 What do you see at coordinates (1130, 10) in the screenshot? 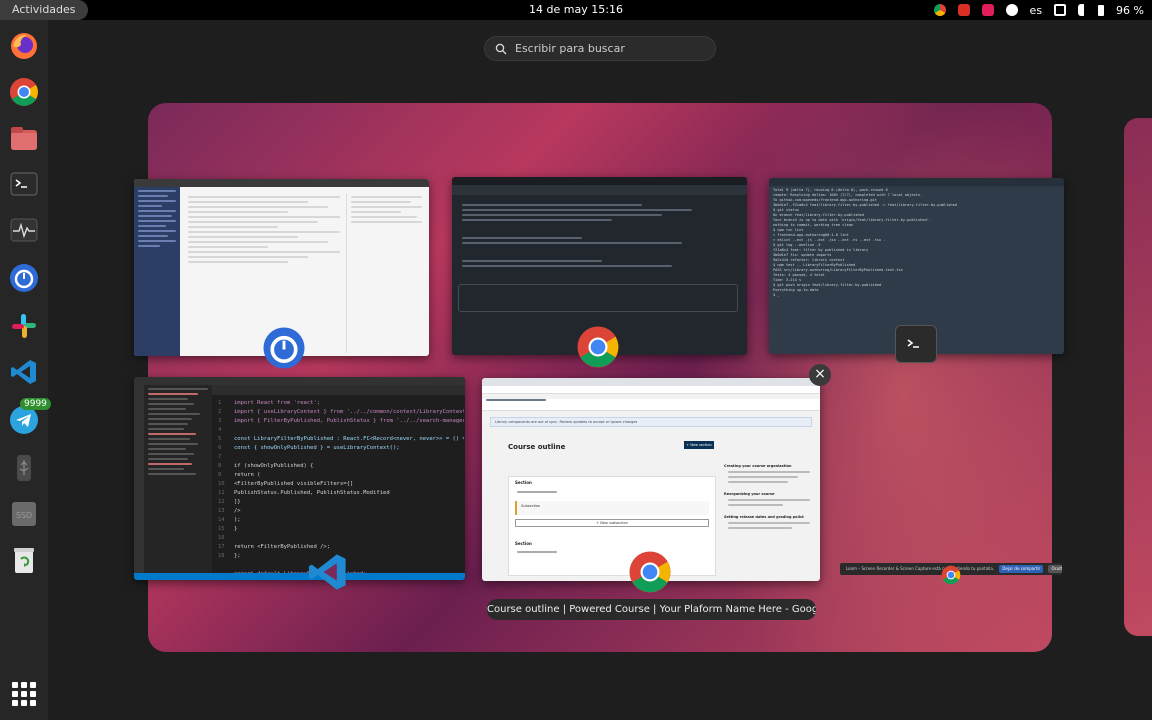
I see `battery-percent: 96 %` at bounding box center [1130, 10].